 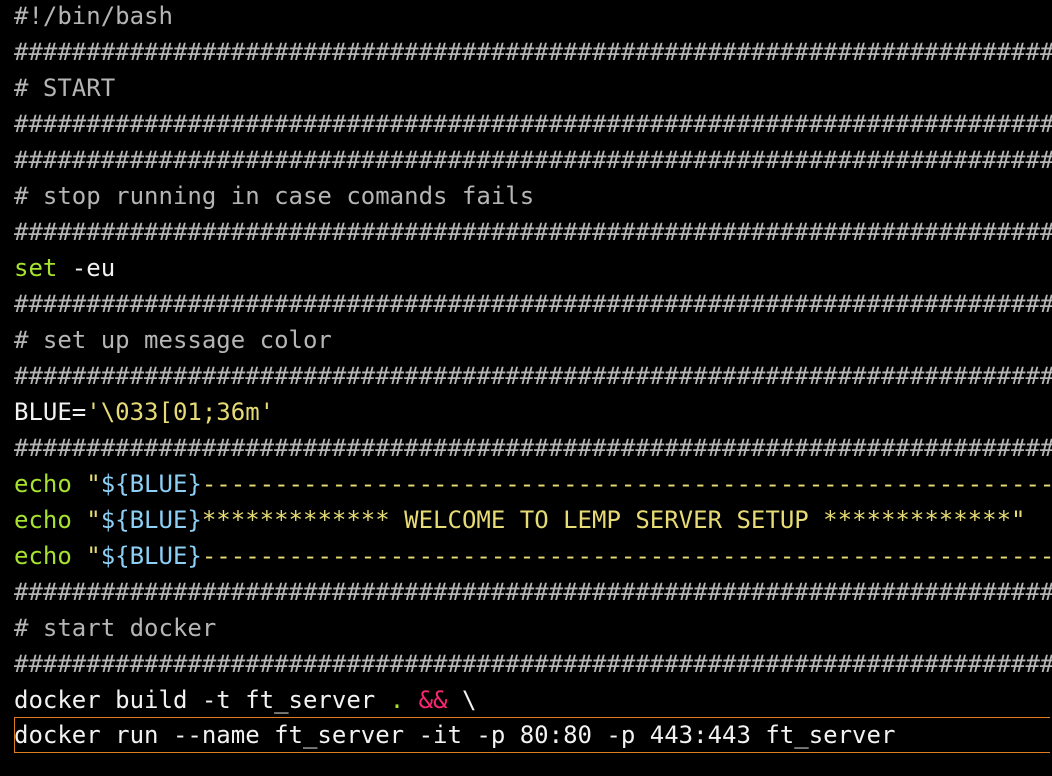 What do you see at coordinates (274, 196) in the screenshot?
I see `comment-text: # stop running in case comands fails` at bounding box center [274, 196].